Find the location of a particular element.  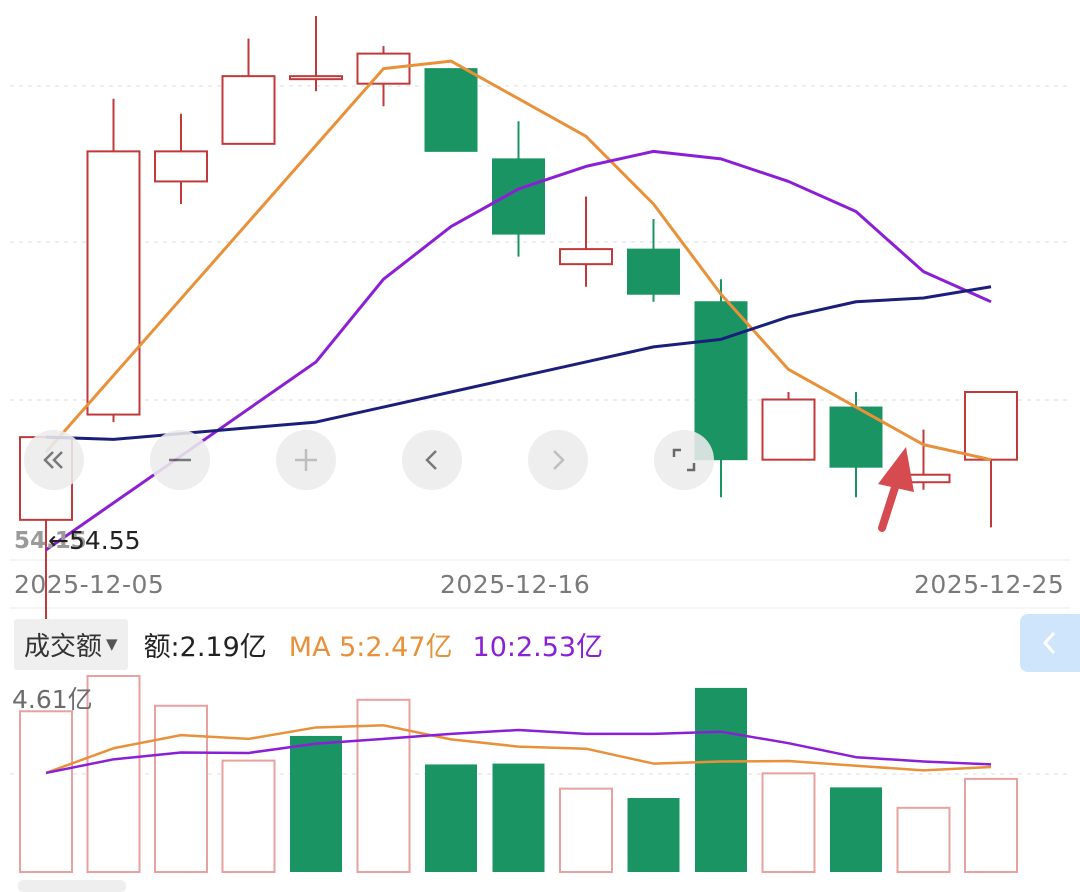

collapse-panel-button is located at coordinates (1050, 643).